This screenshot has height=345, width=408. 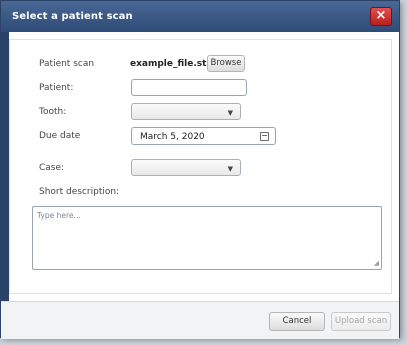 I want to click on short-description-label: Short description:, so click(x=79, y=192).